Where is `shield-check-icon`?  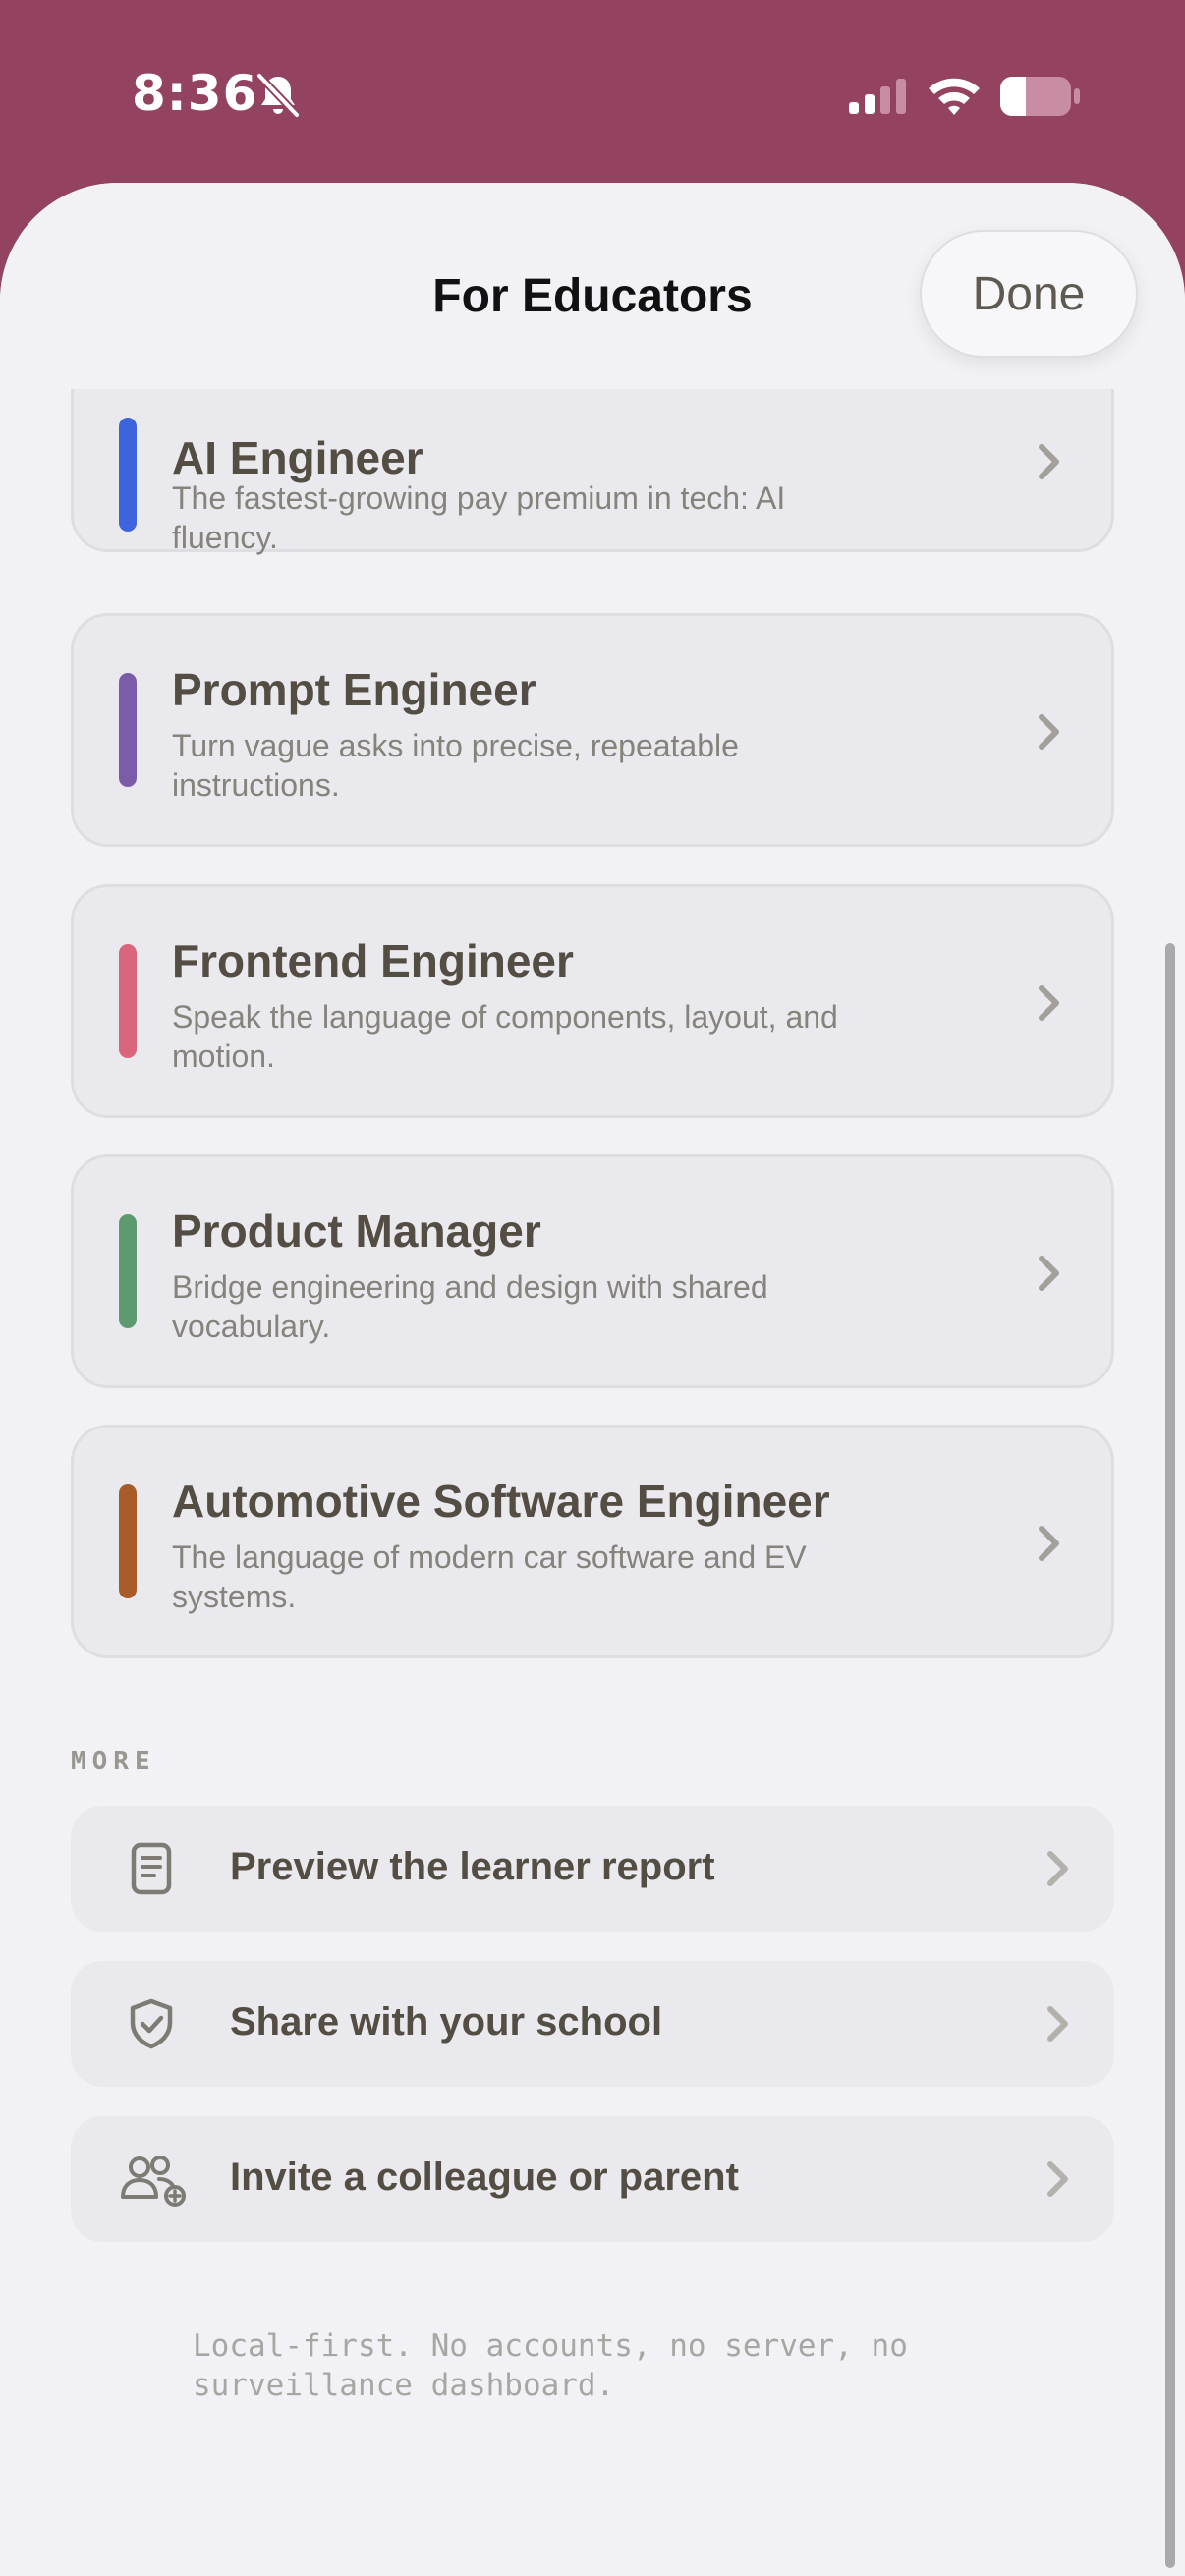
shield-check-icon is located at coordinates (152, 2023).